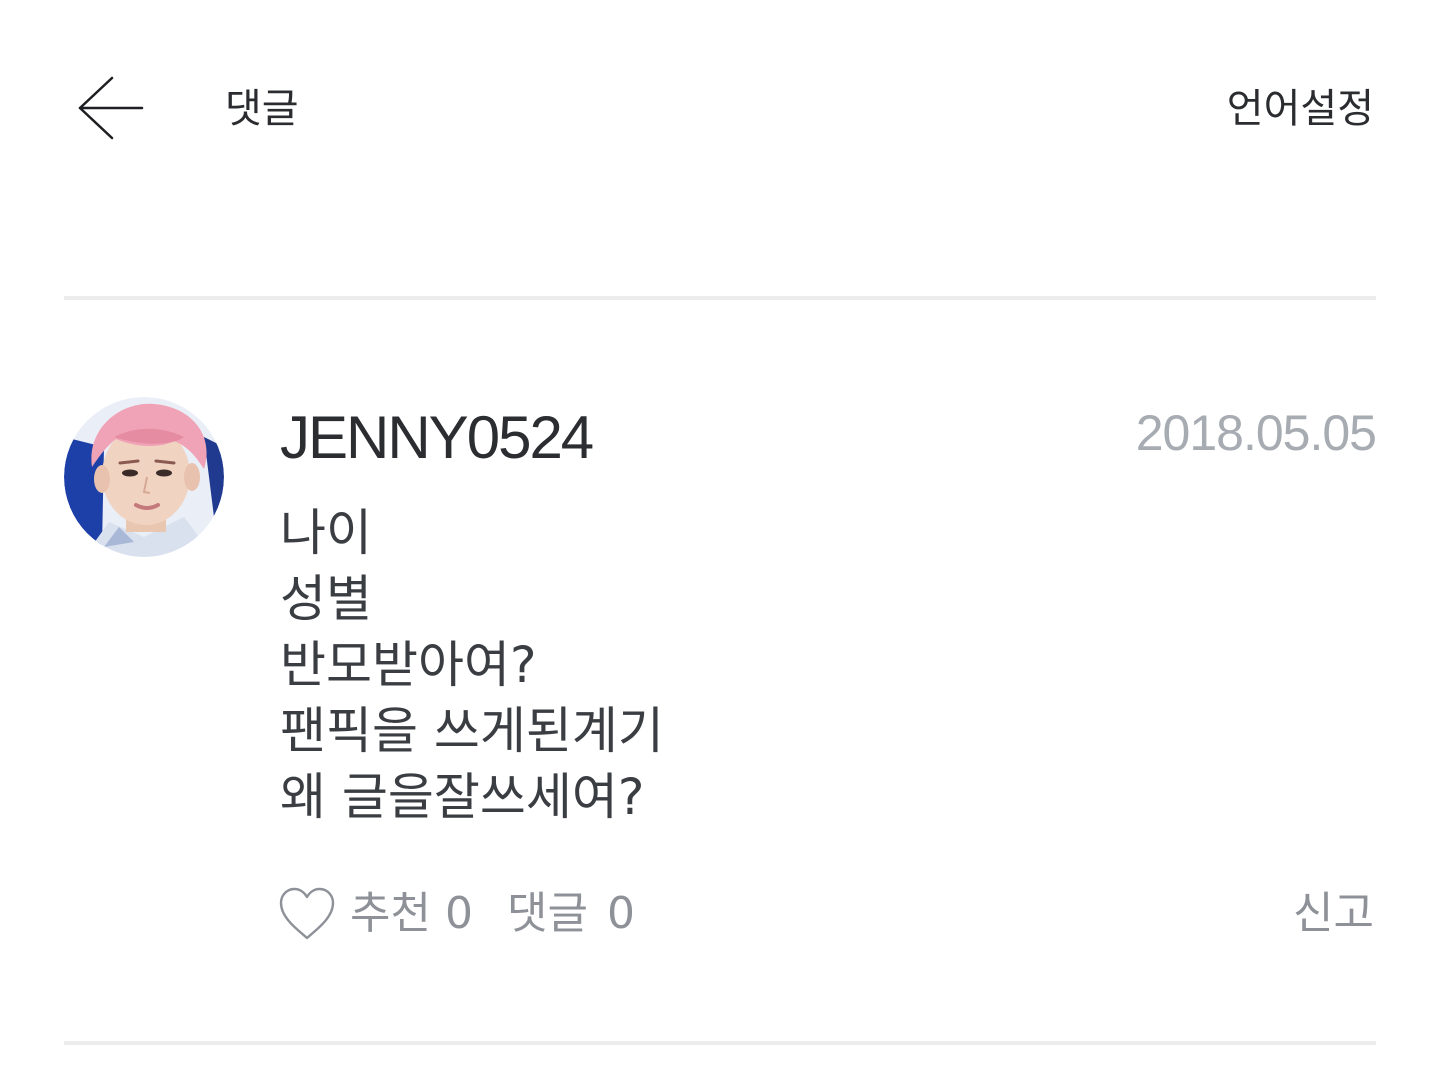 The height and width of the screenshot is (1080, 1440). Describe the element at coordinates (326, 599) in the screenshot. I see `comment-line: 성별` at that location.